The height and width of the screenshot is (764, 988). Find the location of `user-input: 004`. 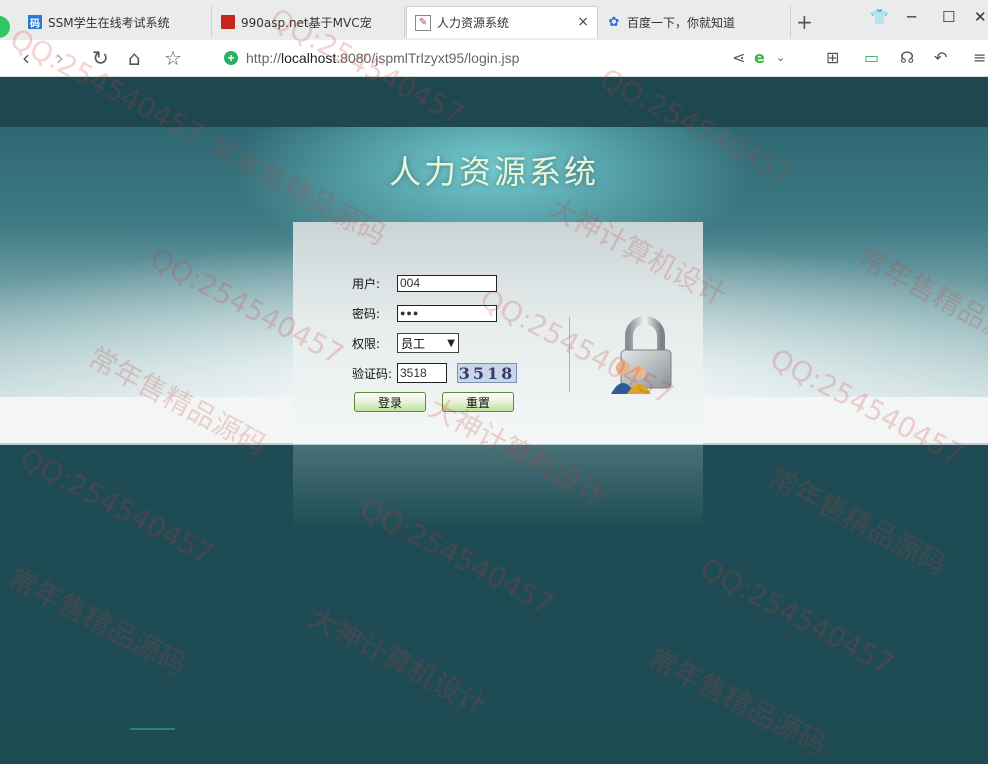

user-input: 004 is located at coordinates (447, 283).